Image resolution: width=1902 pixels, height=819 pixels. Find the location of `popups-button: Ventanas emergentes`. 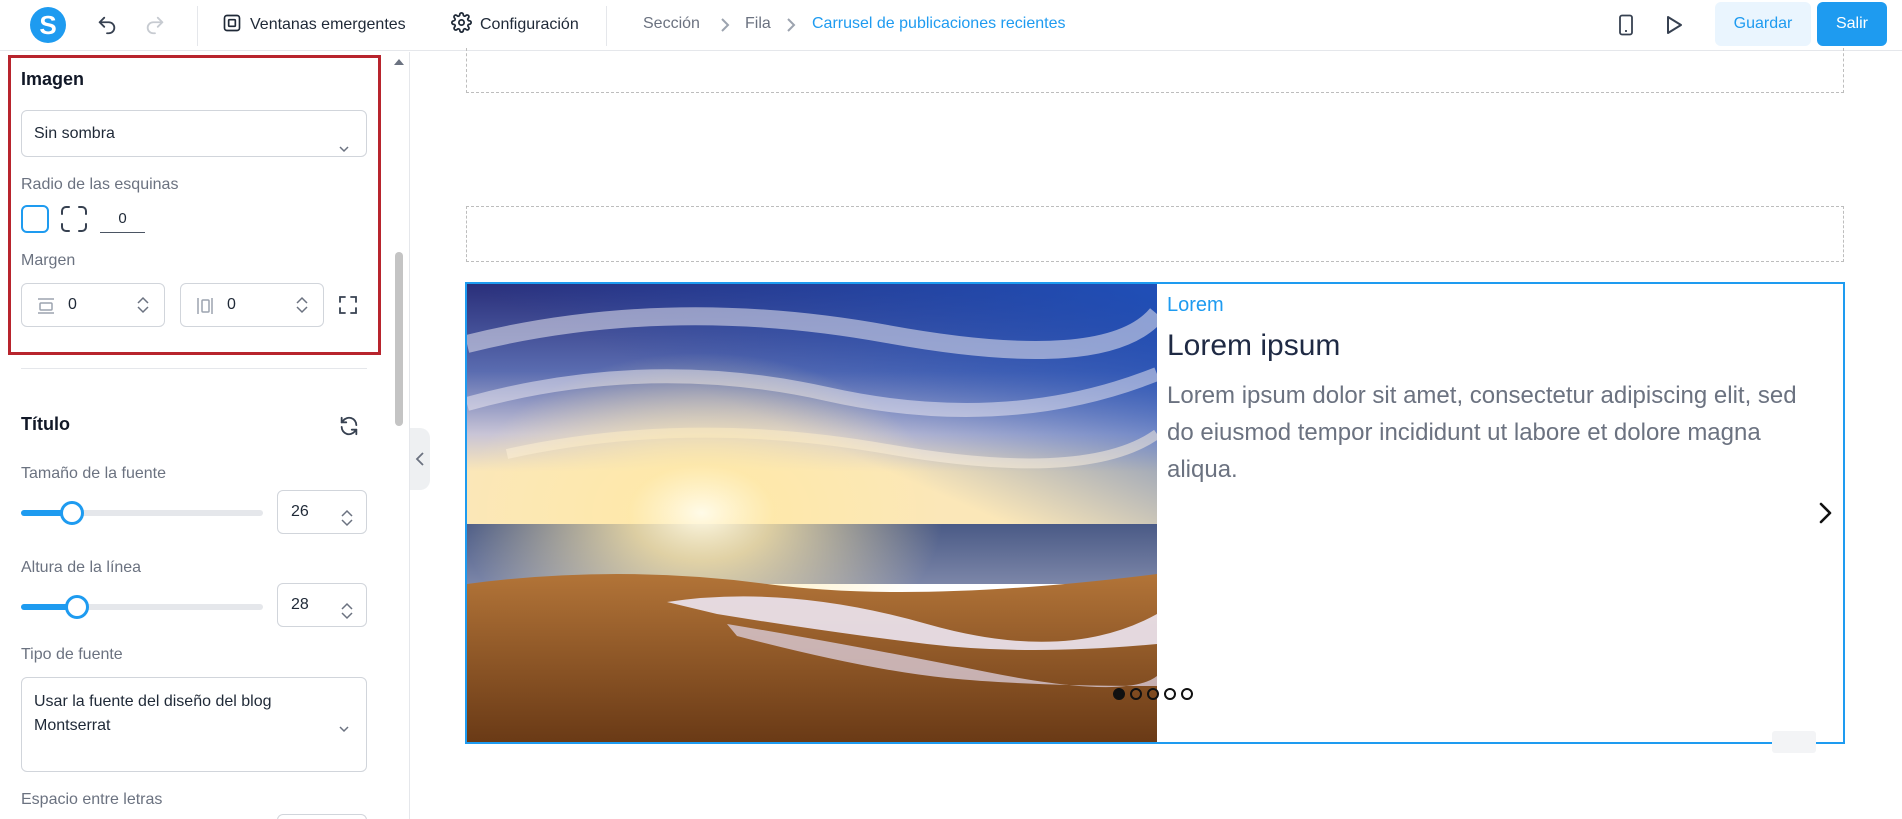

popups-button: Ventanas emergentes is located at coordinates (314, 25).